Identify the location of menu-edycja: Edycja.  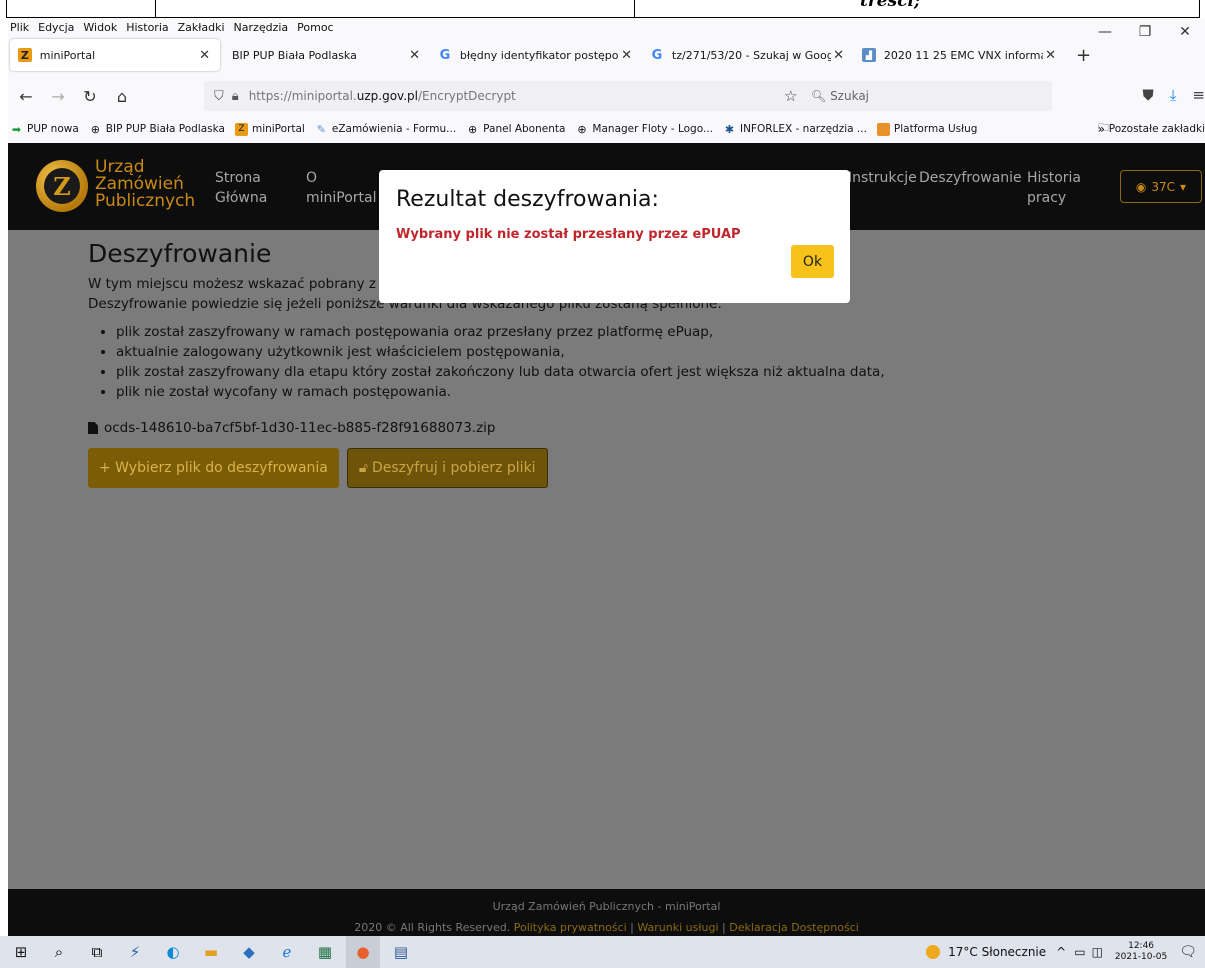
(56, 27).